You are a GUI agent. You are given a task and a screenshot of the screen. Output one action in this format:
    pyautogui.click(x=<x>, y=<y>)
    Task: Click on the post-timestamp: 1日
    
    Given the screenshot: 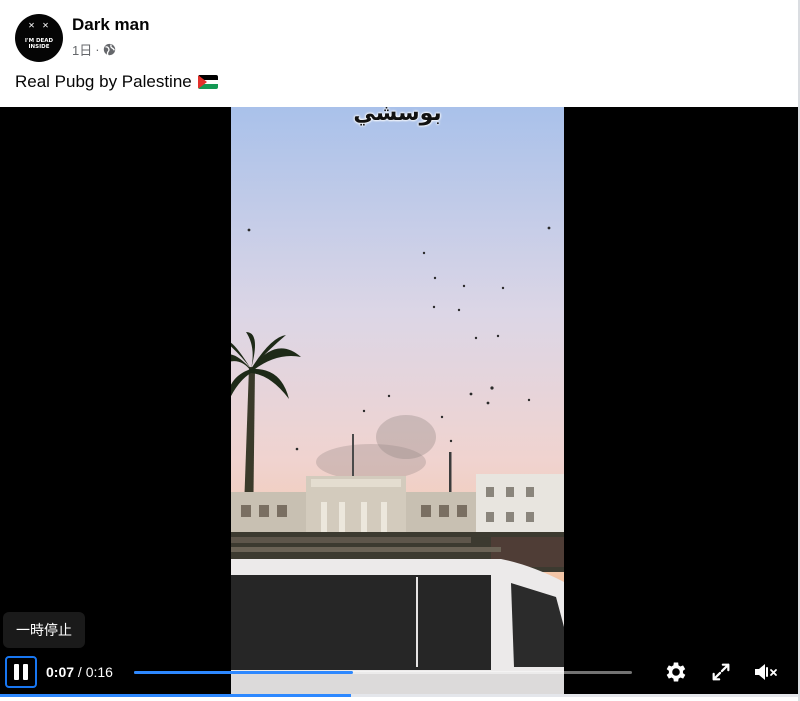 What is the action you would take?
    pyautogui.click(x=82, y=49)
    